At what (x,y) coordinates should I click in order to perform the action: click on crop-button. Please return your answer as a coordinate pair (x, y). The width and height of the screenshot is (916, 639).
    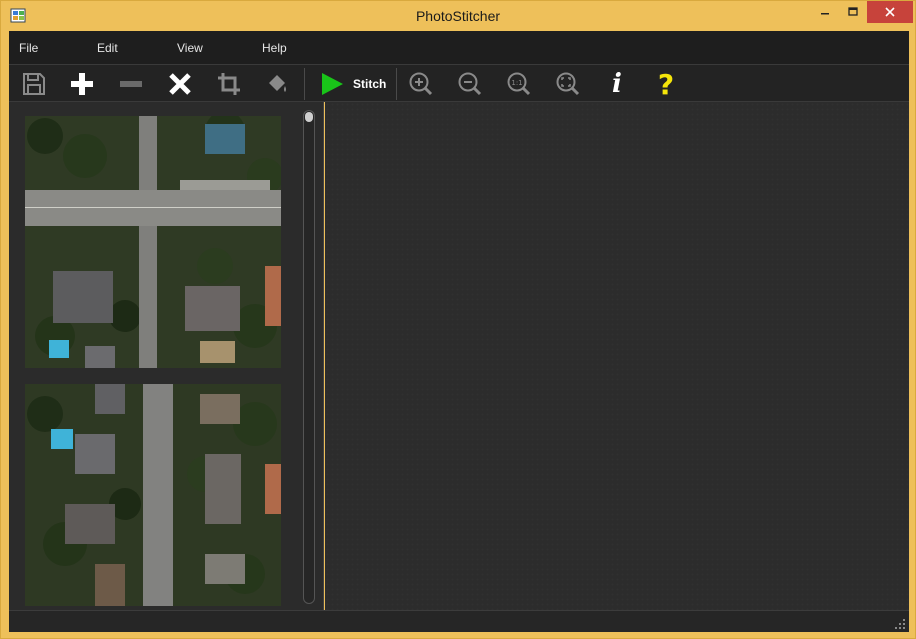
    Looking at the image, I should click on (229, 84).